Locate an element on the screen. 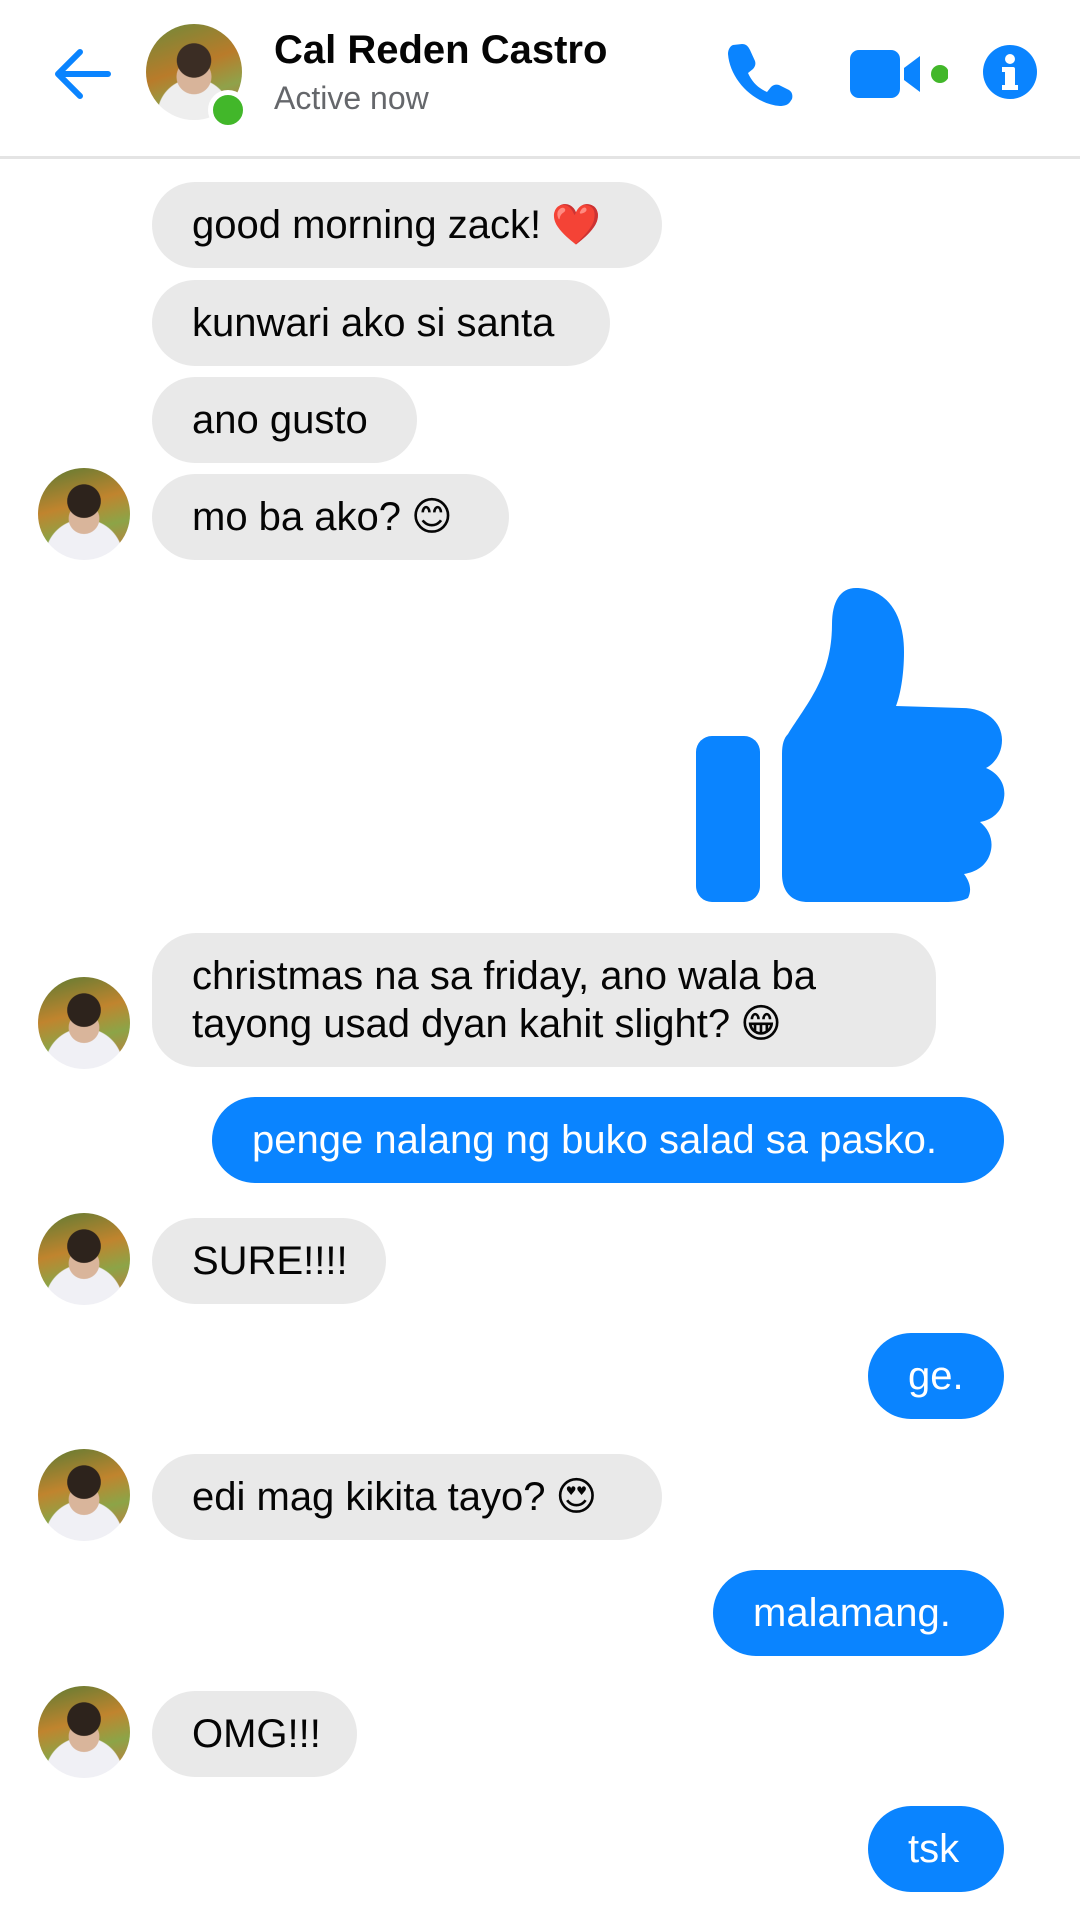 The height and width of the screenshot is (1919, 1080). message-text: SURE!!!! is located at coordinates (270, 1261).